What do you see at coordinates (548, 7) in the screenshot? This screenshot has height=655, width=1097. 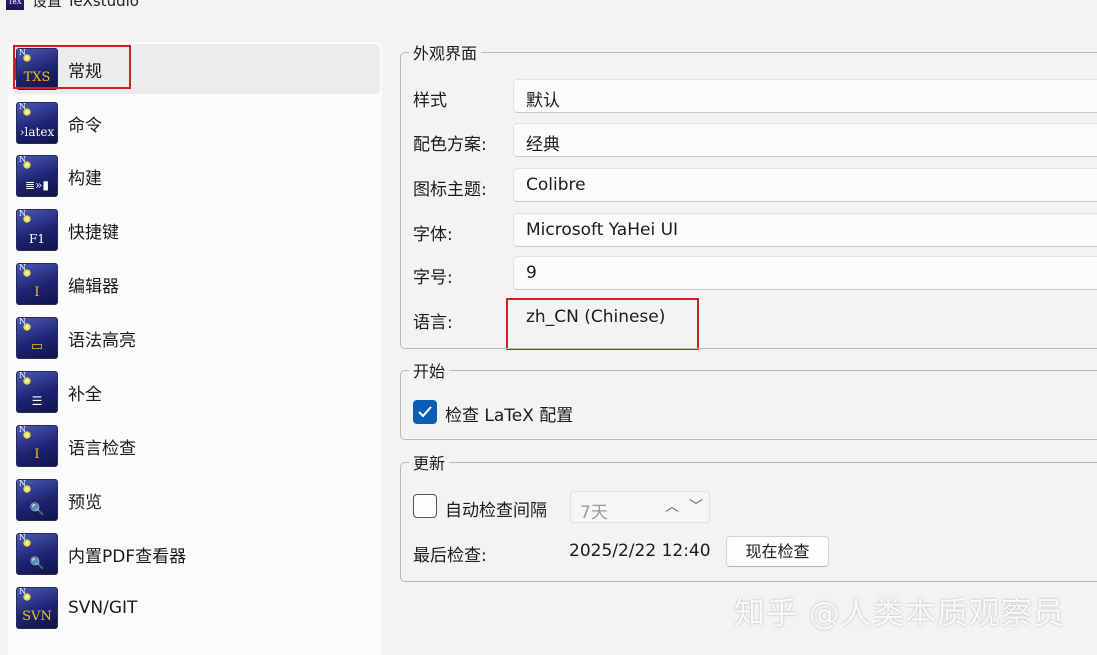 I see `title-bar: TeX 设置 TeXstudio` at bounding box center [548, 7].